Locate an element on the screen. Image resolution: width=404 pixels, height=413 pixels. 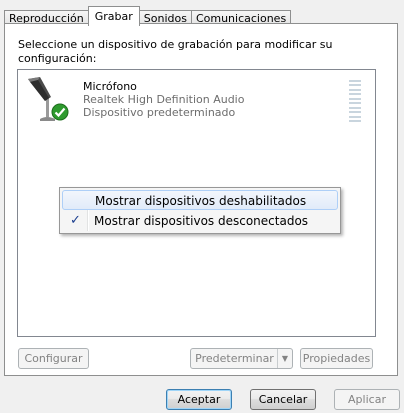
set-default-button: Predeterminar ▼ is located at coordinates (241, 358).